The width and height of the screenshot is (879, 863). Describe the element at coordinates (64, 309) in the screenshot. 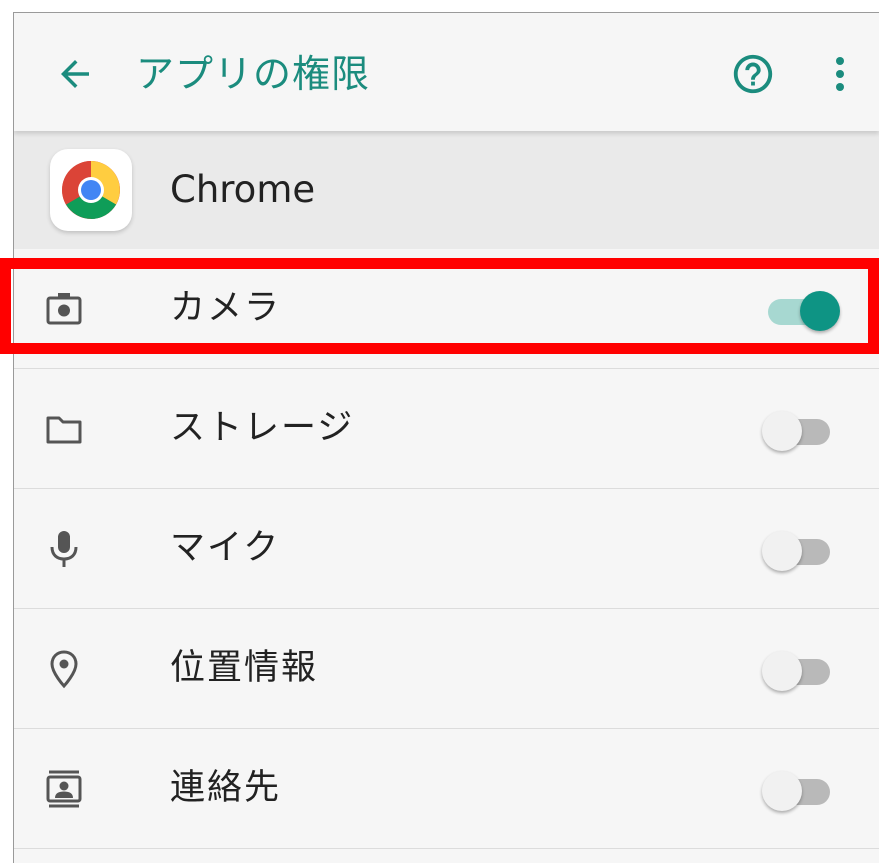

I see `camera-icon` at that location.